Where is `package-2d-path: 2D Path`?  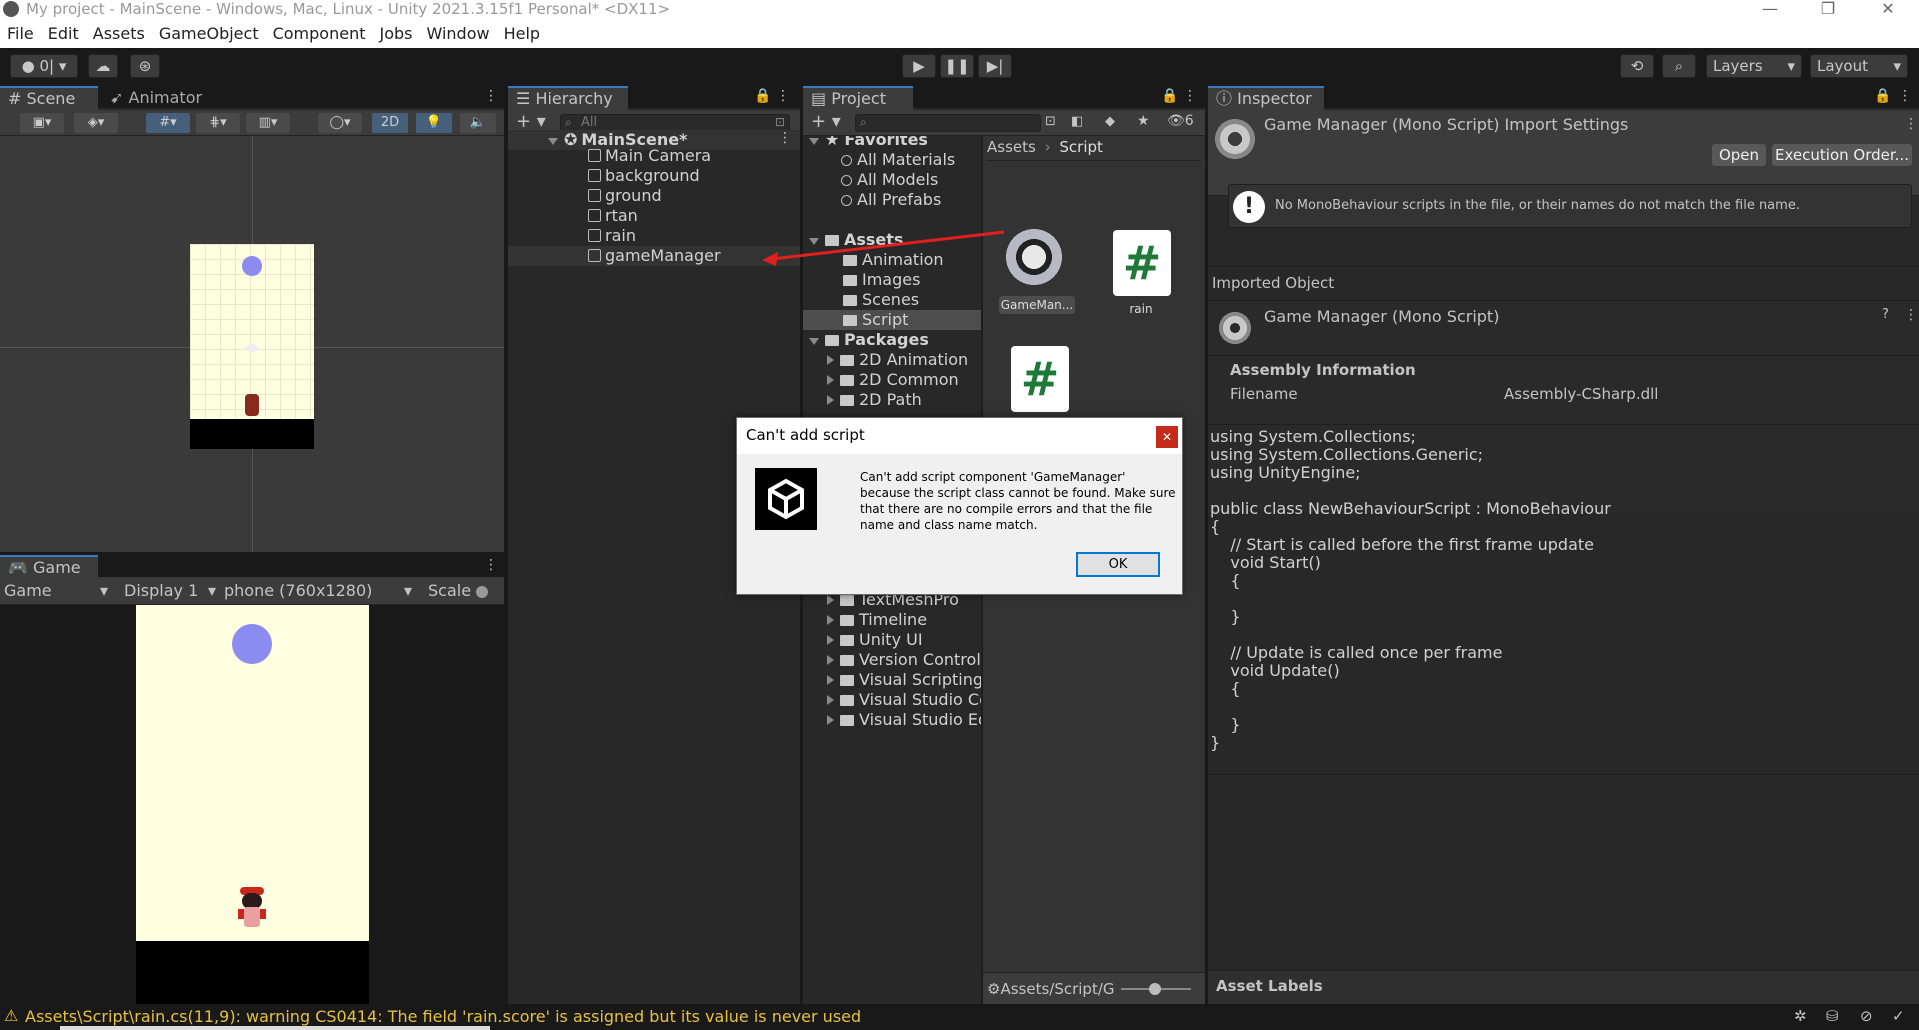
package-2d-path: 2D Path is located at coordinates (892, 400).